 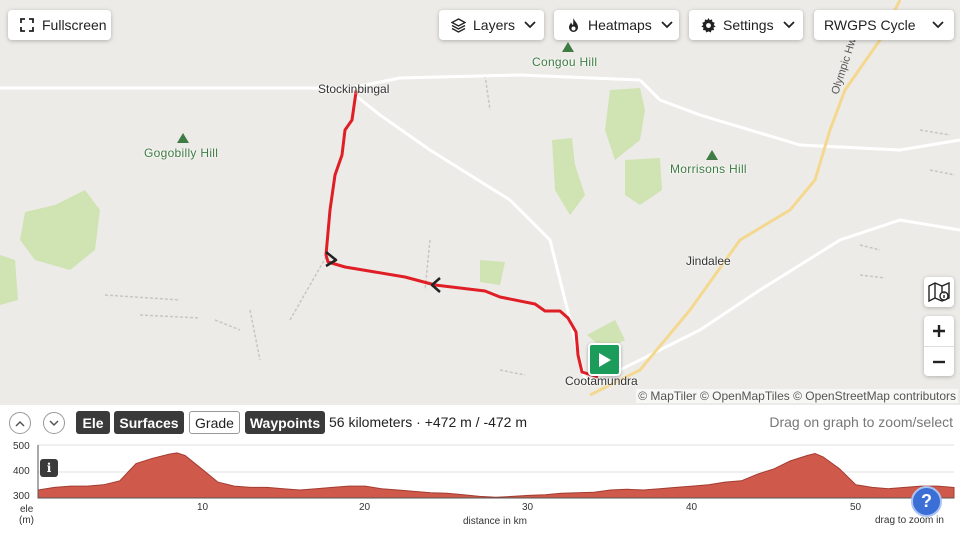 I want to click on peak-label-morrisons: Morrisons Hill, so click(x=708, y=169).